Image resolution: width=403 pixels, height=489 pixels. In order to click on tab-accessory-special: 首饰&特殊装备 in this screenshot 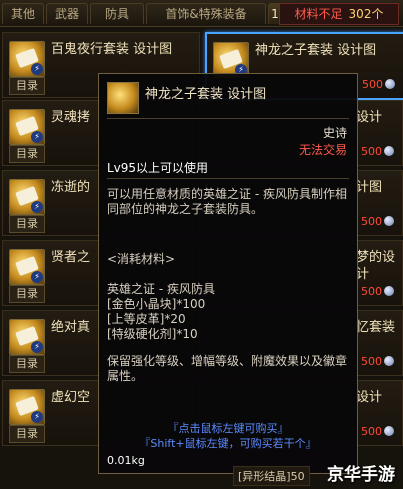, I will do `click(206, 13)`.